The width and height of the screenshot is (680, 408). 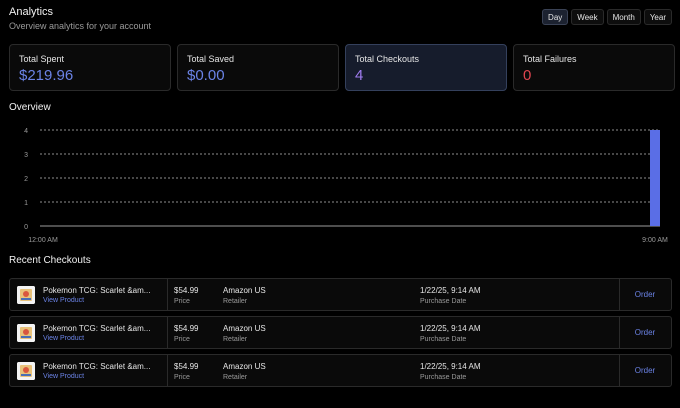 I want to click on x-tick-label: 12:00 AM, so click(x=43, y=240).